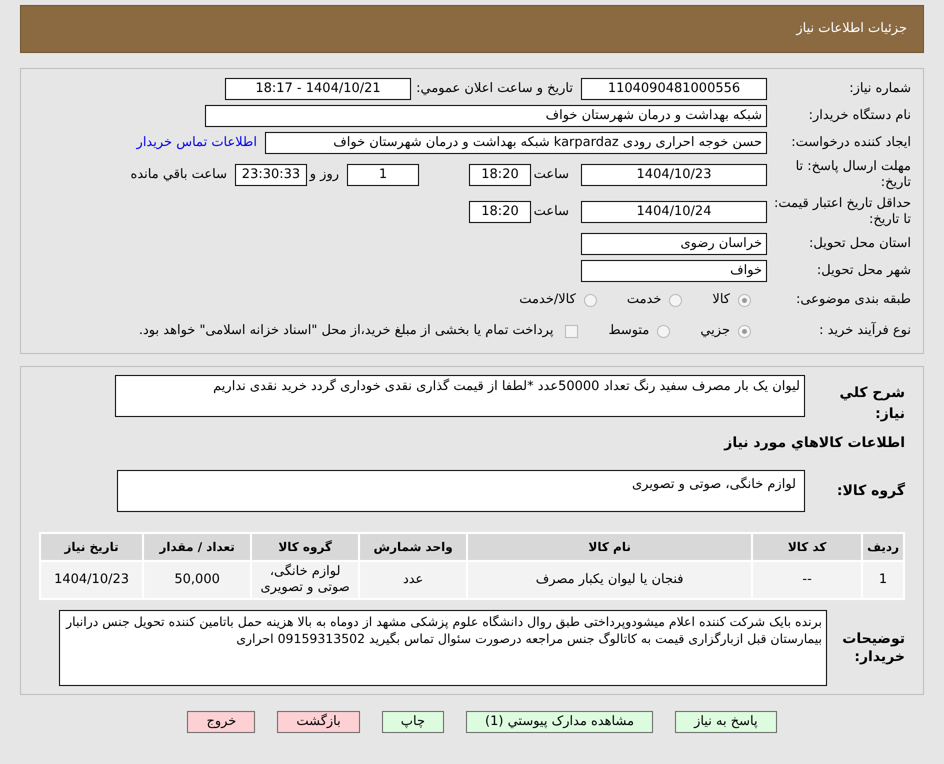 The image size is (944, 764). What do you see at coordinates (271, 175) in the screenshot?
I see `countdown-field: 23:30:33` at bounding box center [271, 175].